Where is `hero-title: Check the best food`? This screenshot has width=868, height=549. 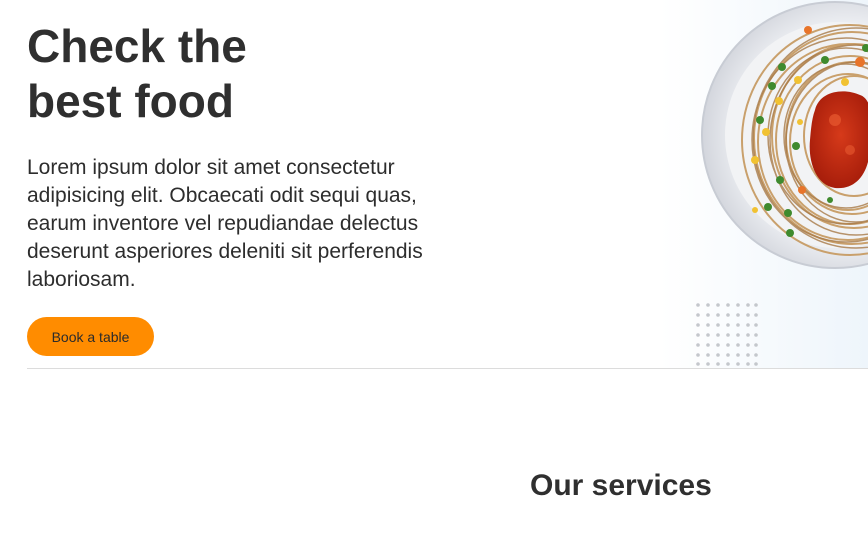 hero-title: Check the best food is located at coordinates (137, 74).